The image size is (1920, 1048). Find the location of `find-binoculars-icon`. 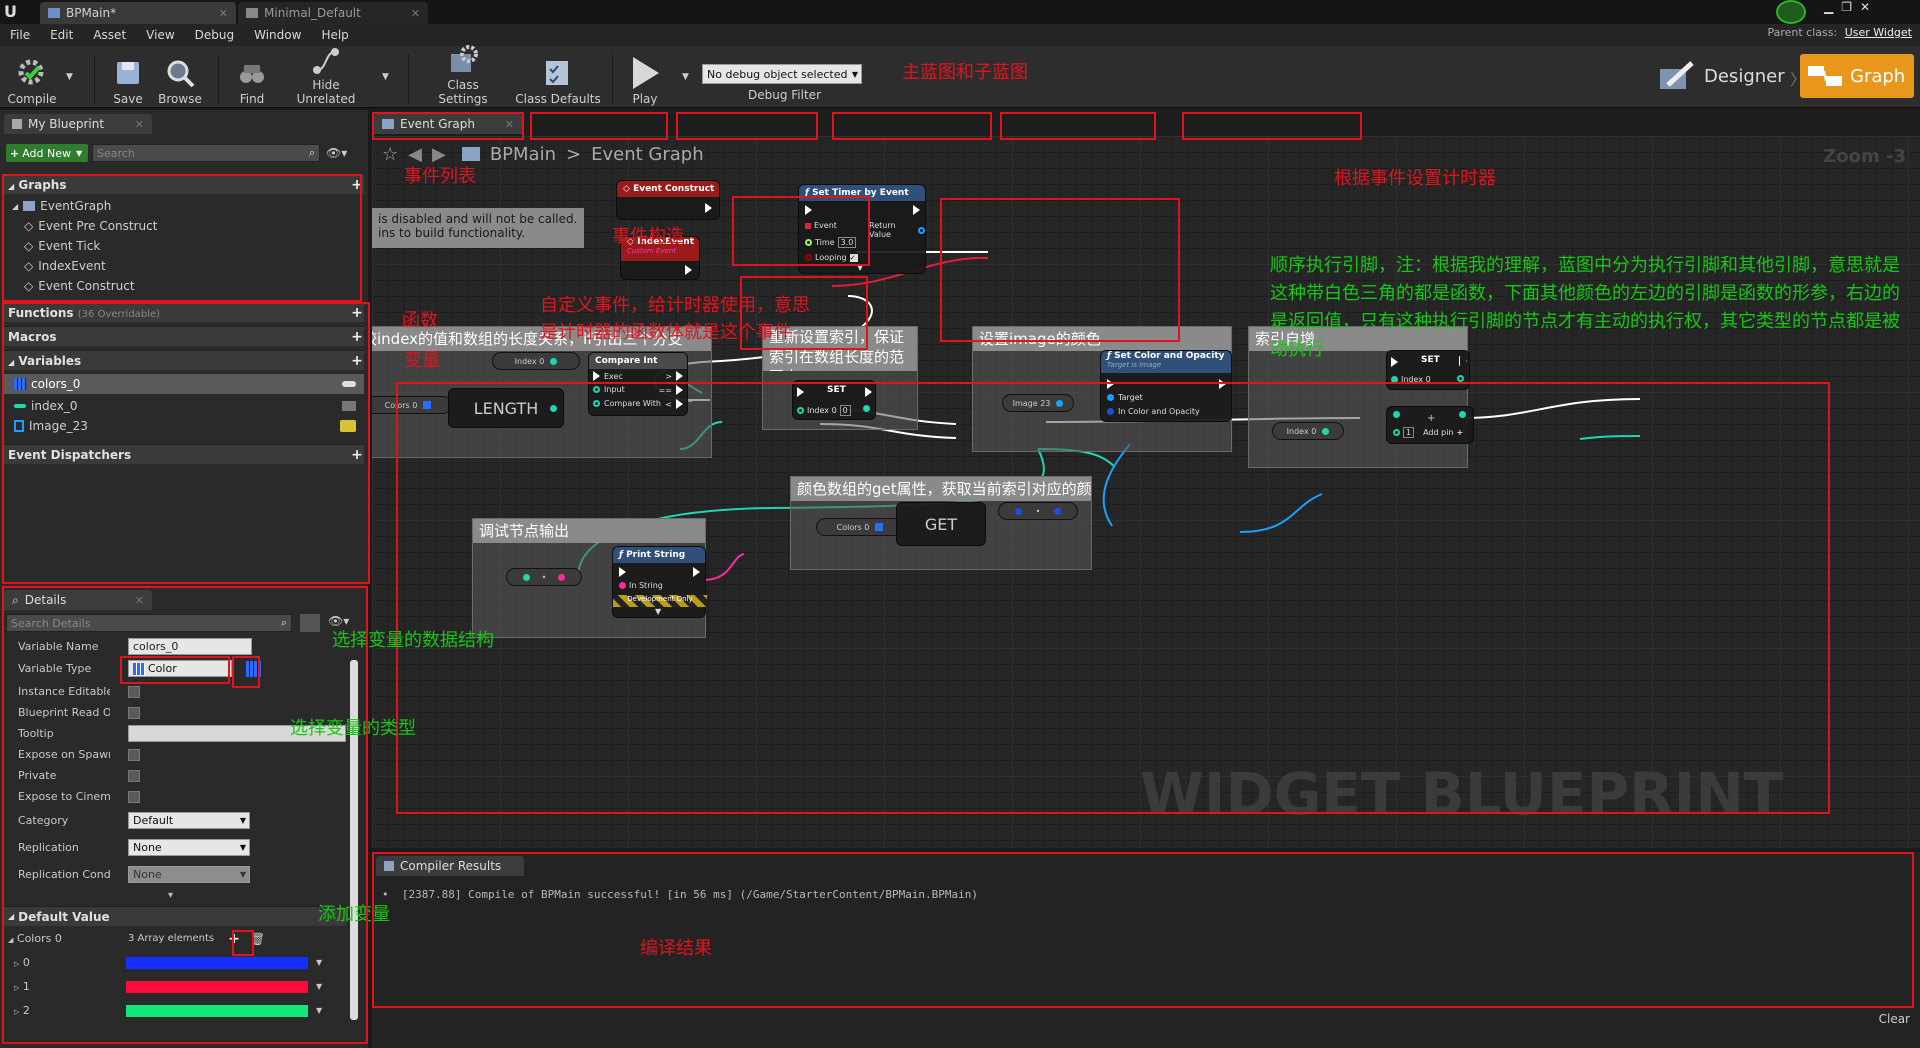

find-binoculars-icon is located at coordinates (252, 73).